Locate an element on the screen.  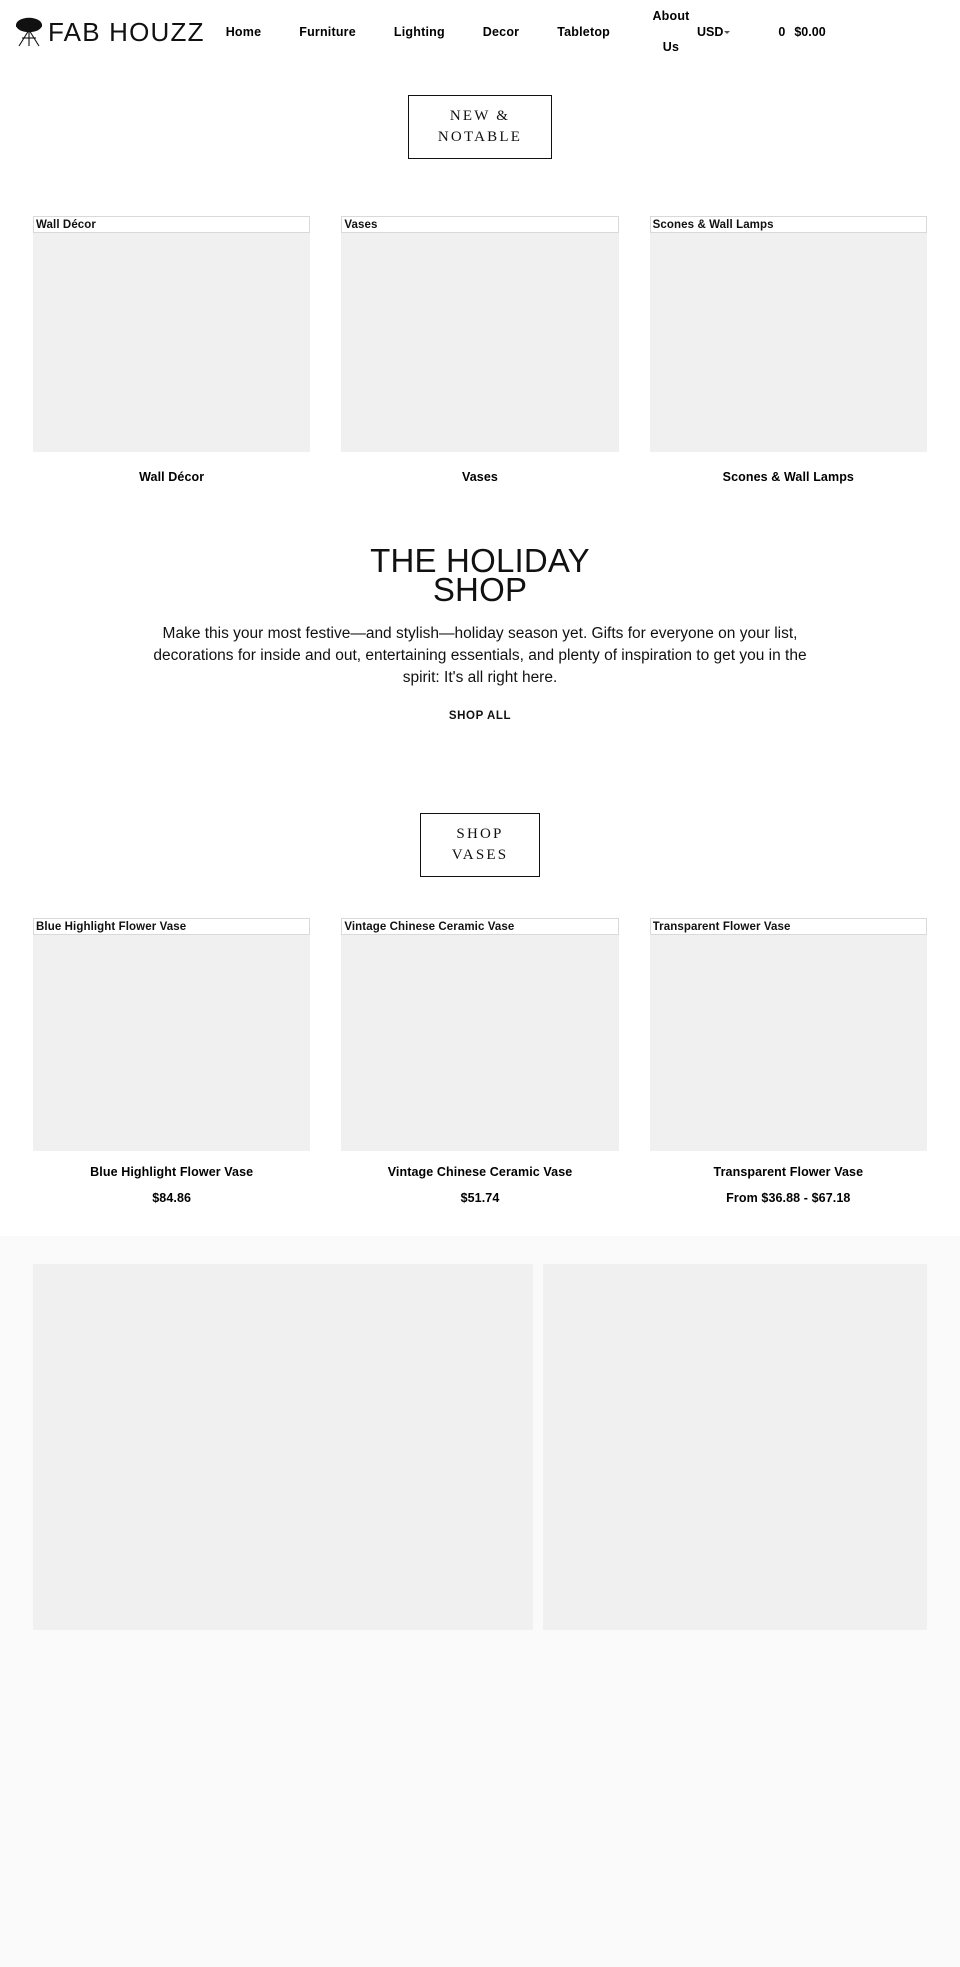
chair-logo-icon is located at coordinates (29, 32).